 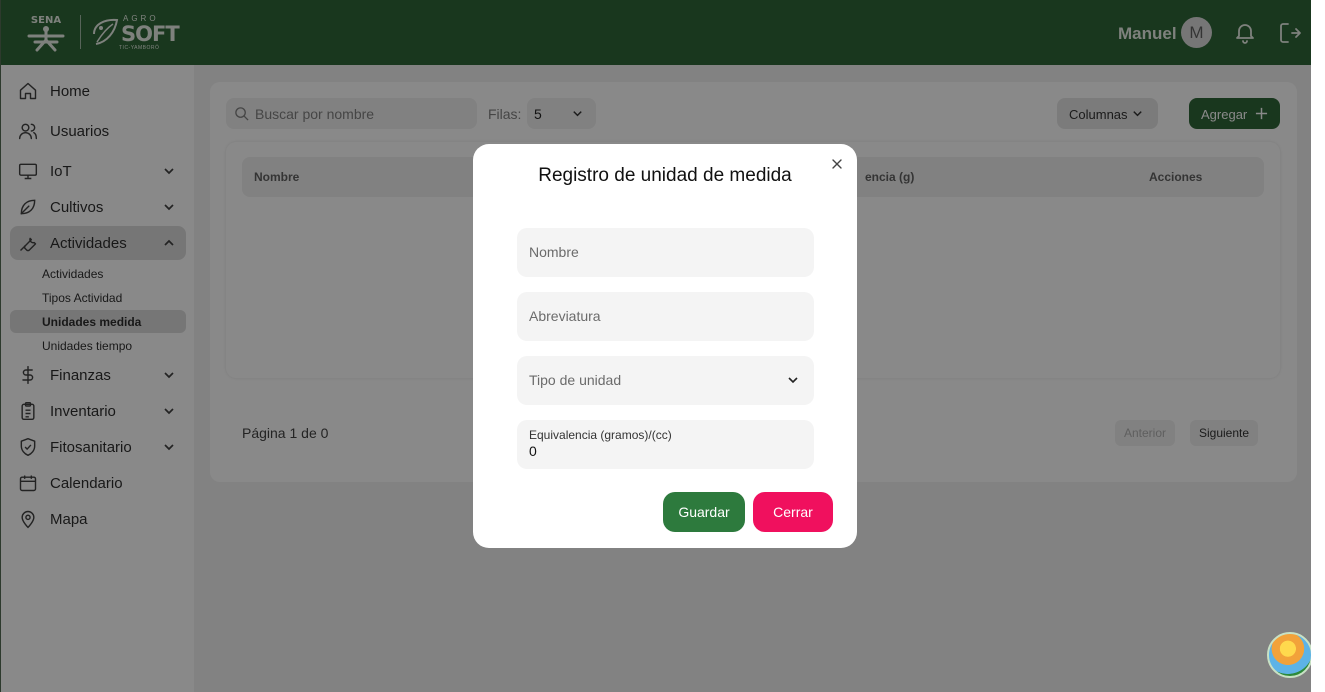 What do you see at coordinates (665, 444) in the screenshot?
I see `equivalencia-field: Equivalencia (gramos)/(cc) 0` at bounding box center [665, 444].